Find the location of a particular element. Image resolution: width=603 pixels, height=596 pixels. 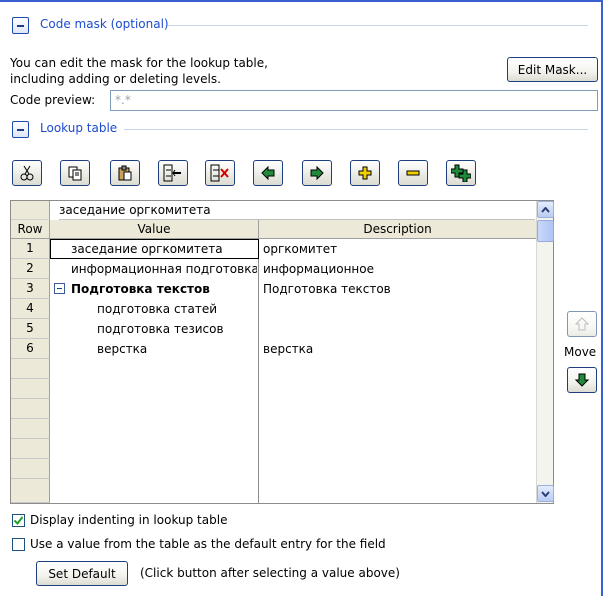

move-up-button is located at coordinates (582, 324).